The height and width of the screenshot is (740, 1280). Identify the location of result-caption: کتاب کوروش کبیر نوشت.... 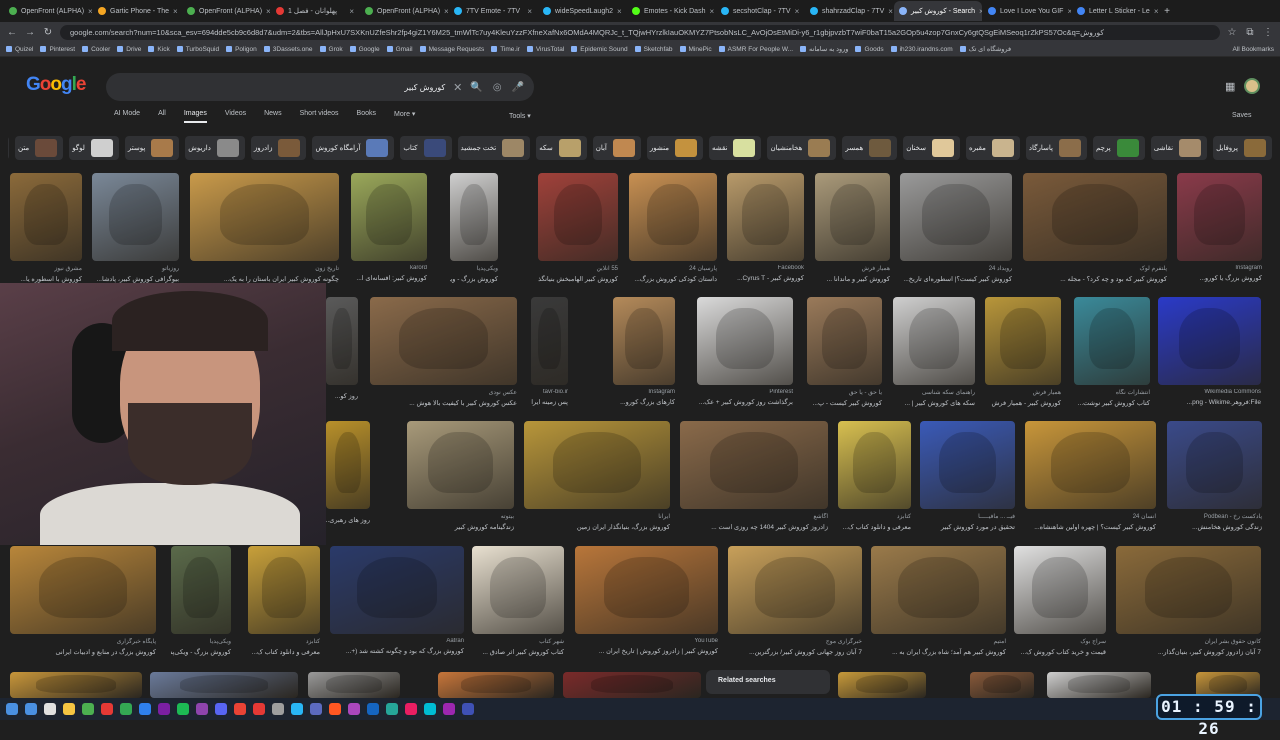
(1112, 403).